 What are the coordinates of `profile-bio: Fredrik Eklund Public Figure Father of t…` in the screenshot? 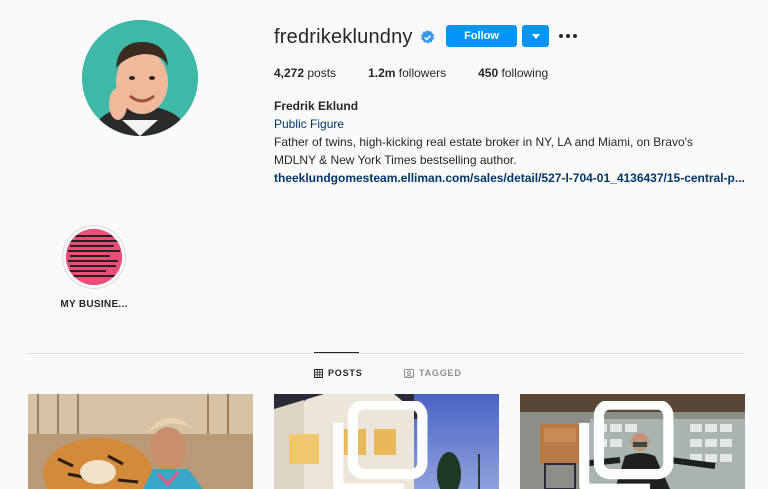 It's located at (514, 142).